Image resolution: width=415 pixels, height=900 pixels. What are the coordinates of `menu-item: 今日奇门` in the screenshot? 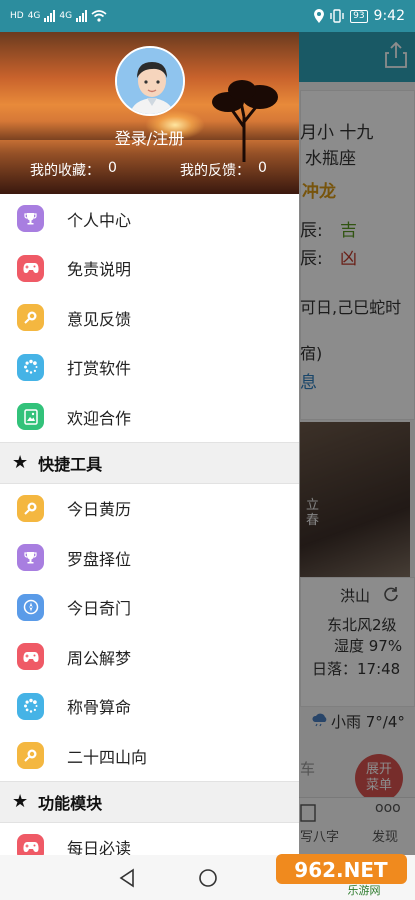 It's located at (149, 608).